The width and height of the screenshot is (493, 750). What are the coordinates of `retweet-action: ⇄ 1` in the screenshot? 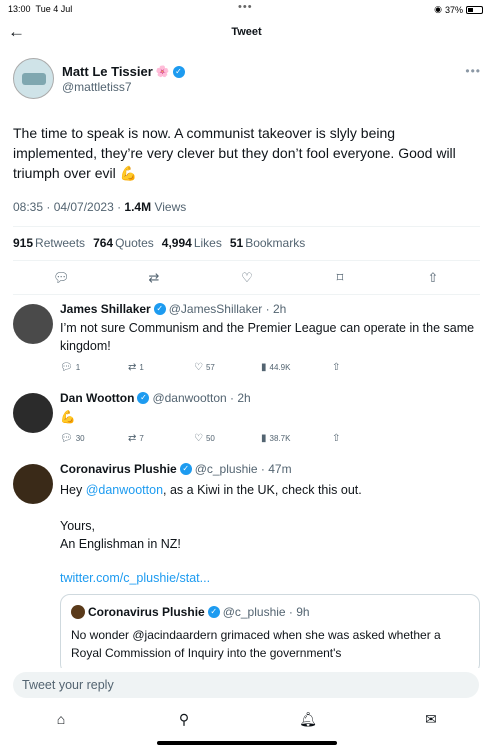 It's located at (136, 367).